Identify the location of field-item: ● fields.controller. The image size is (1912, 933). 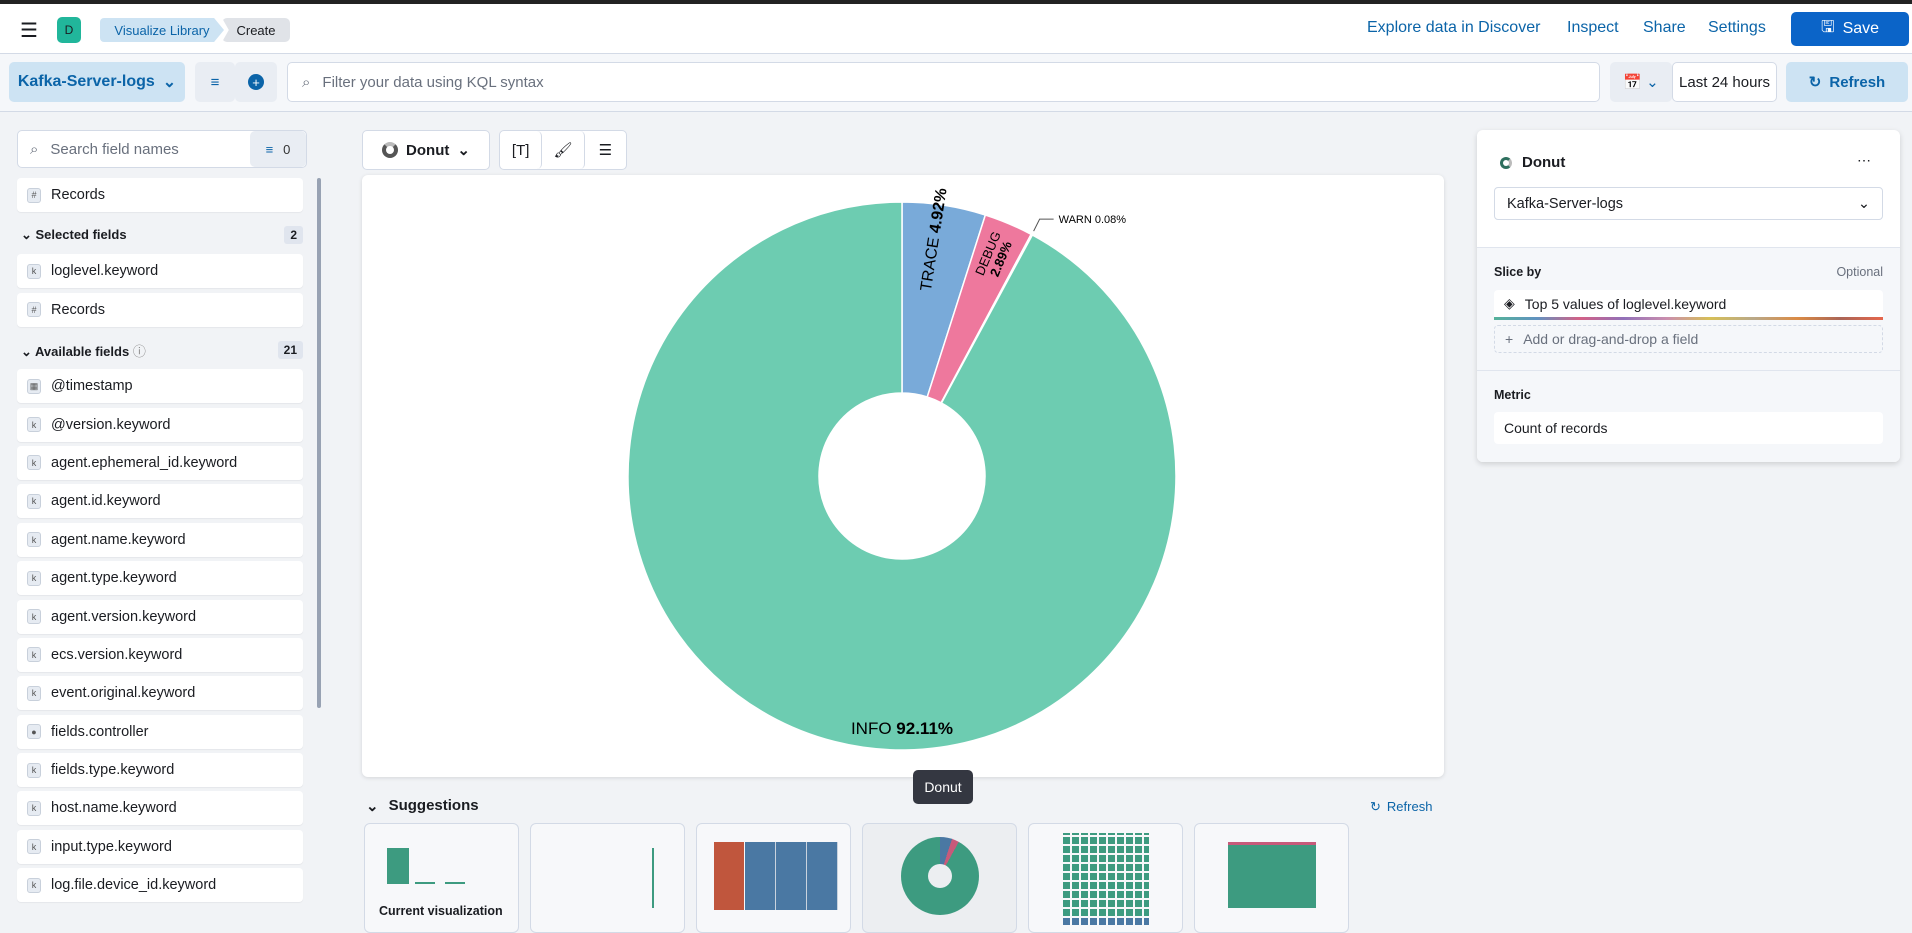
(160, 731).